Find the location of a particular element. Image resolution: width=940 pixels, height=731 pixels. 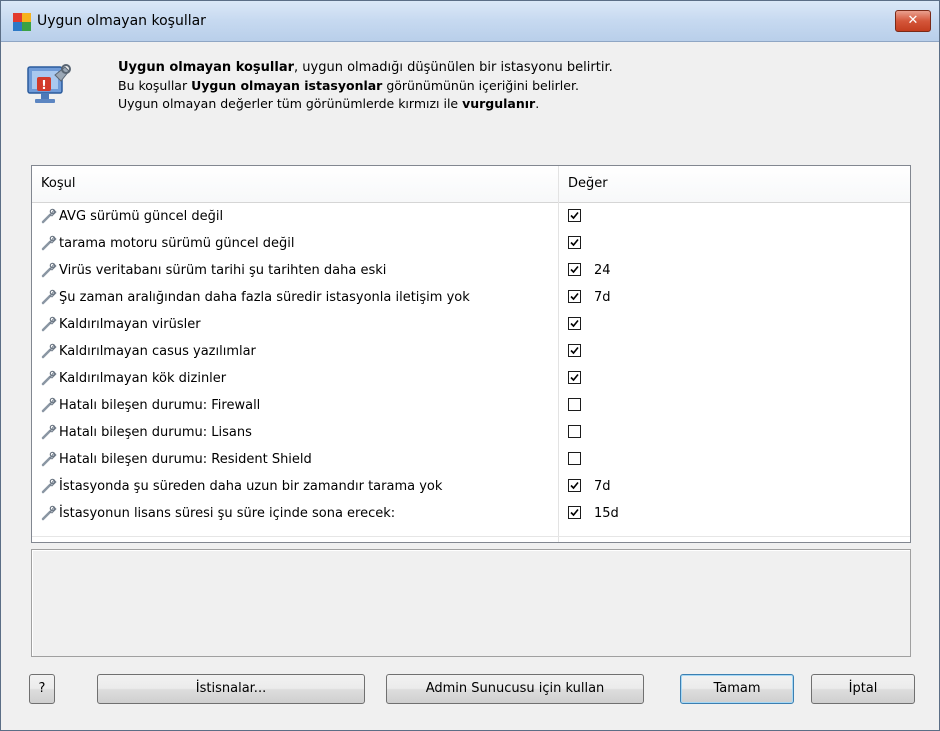

condition-value: 15d is located at coordinates (606, 513).